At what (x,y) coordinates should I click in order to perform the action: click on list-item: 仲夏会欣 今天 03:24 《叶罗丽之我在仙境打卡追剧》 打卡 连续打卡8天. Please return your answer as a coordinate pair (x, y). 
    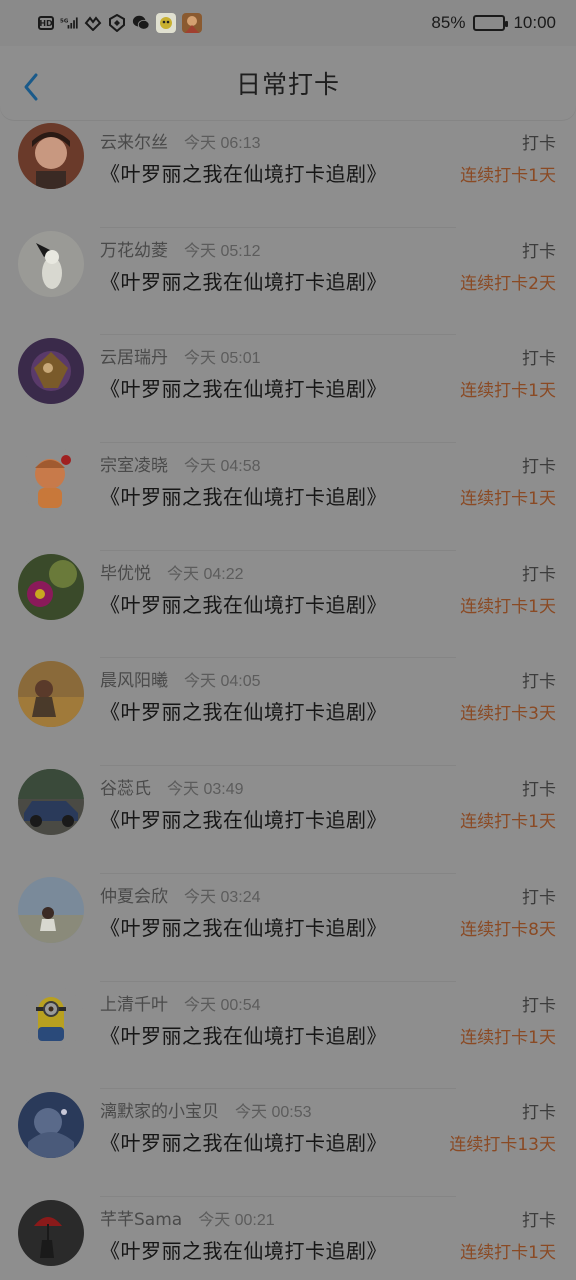
    Looking at the image, I should click on (288, 928).